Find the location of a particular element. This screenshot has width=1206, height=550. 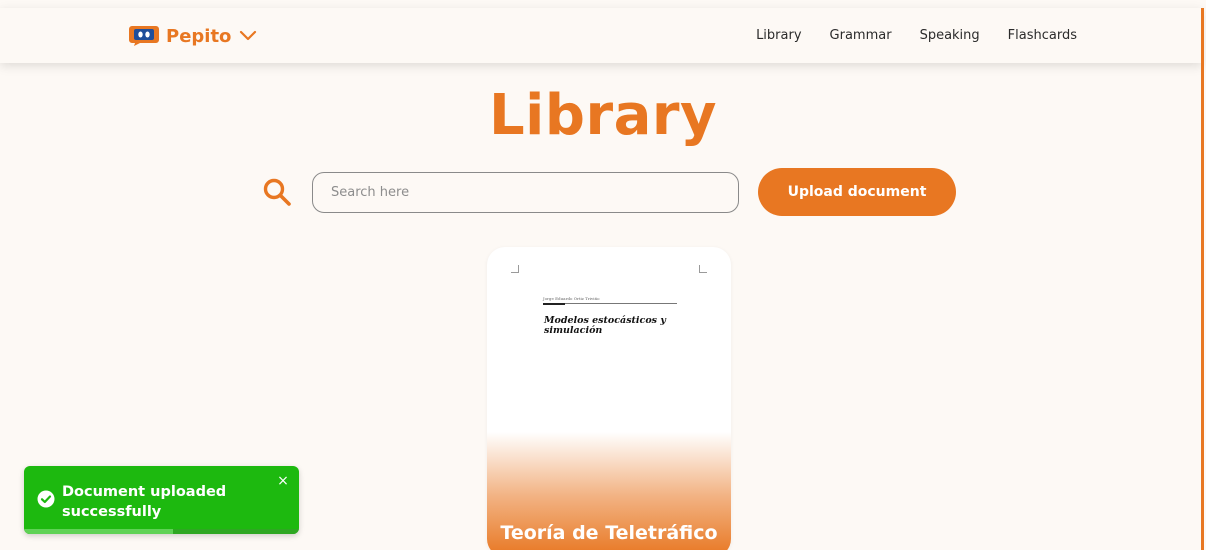

nav-link-grammar: Grammar is located at coordinates (861, 35).